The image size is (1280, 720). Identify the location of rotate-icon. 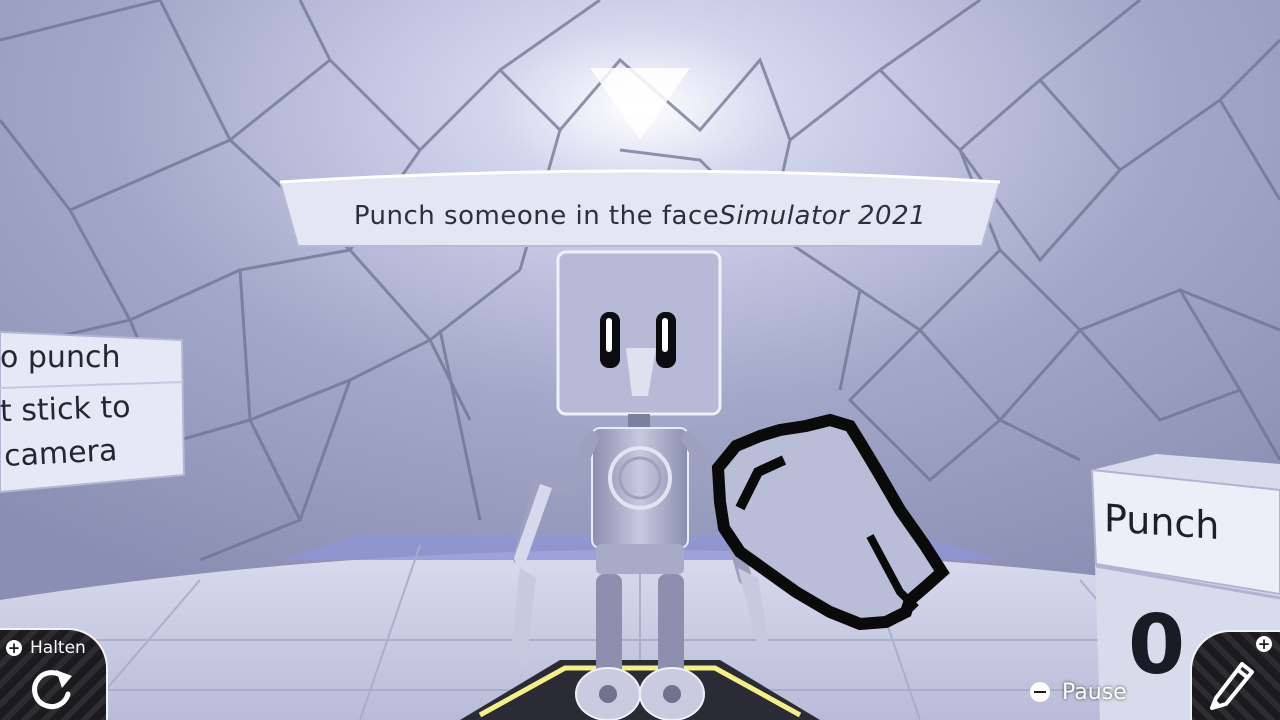
(52, 690).